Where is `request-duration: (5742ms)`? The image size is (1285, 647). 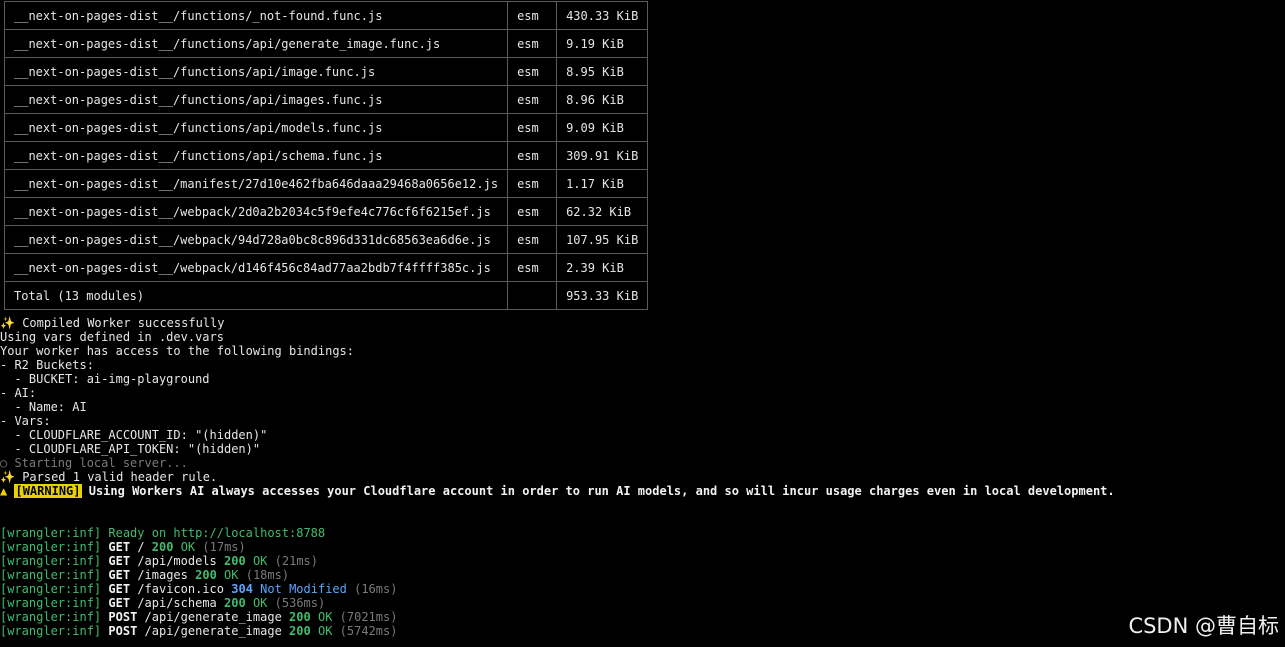 request-duration: (5742ms) is located at coordinates (368, 631).